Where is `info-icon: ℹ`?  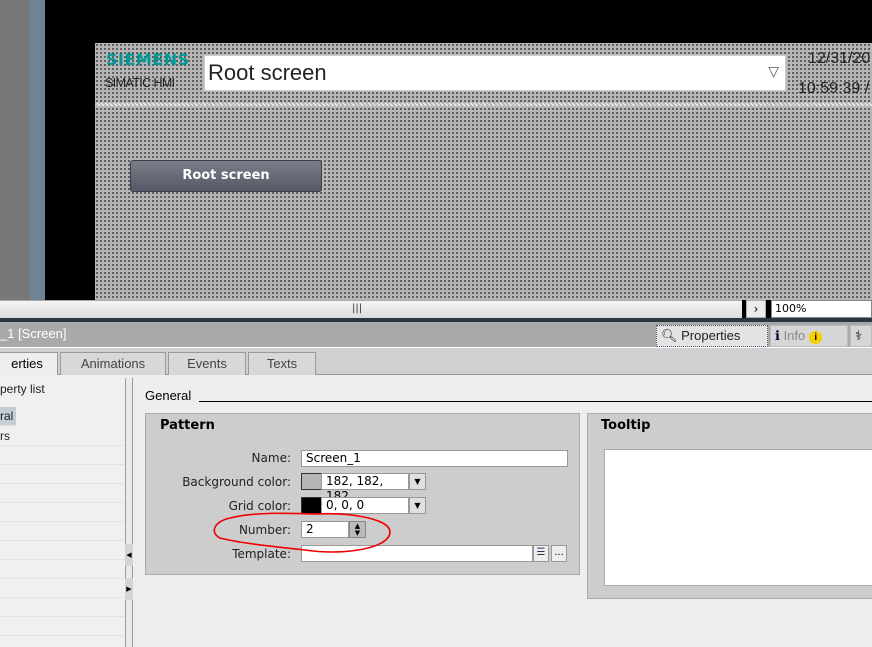
info-icon: ℹ is located at coordinates (779, 335).